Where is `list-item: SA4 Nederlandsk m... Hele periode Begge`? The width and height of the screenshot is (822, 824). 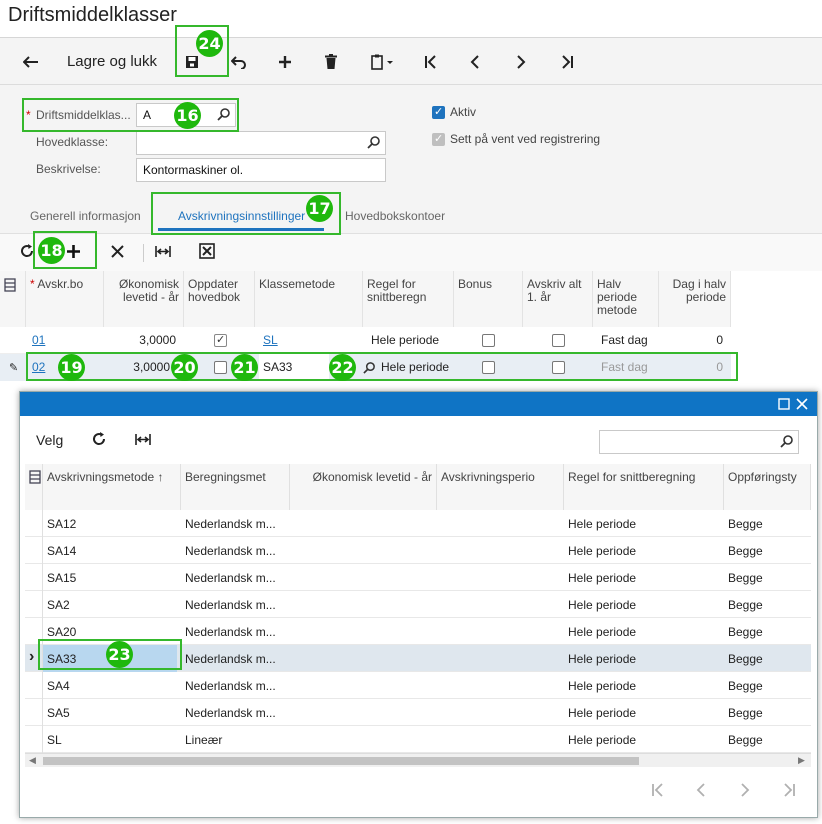 list-item: SA4 Nederlandsk m... Hele periode Begge is located at coordinates (418, 685).